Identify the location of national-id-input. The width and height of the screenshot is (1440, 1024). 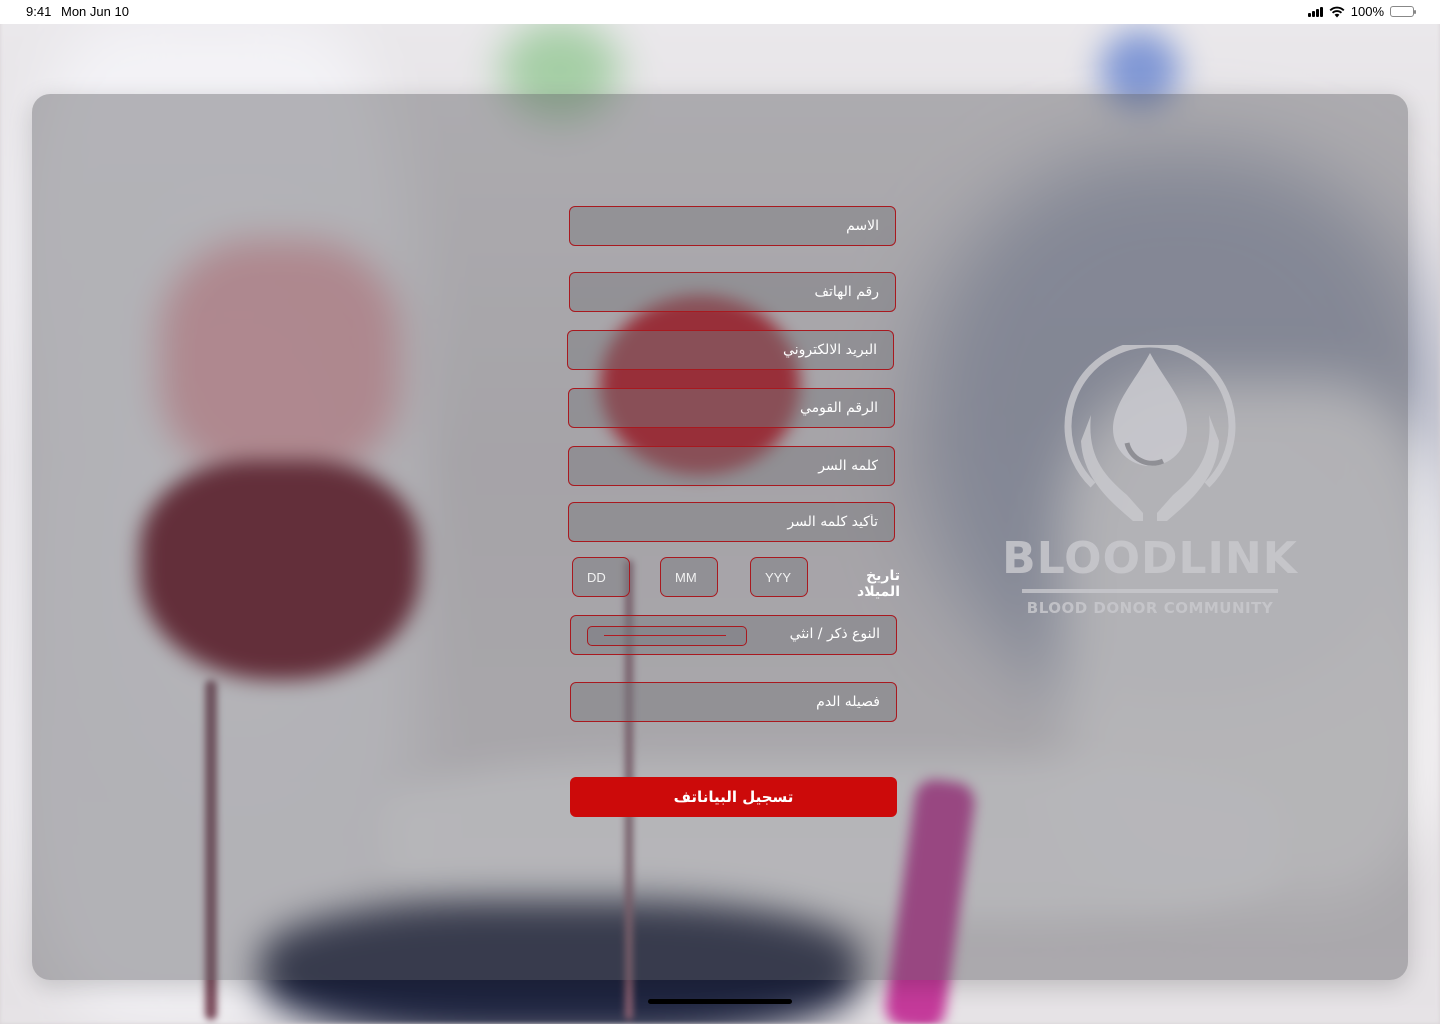
(731, 408).